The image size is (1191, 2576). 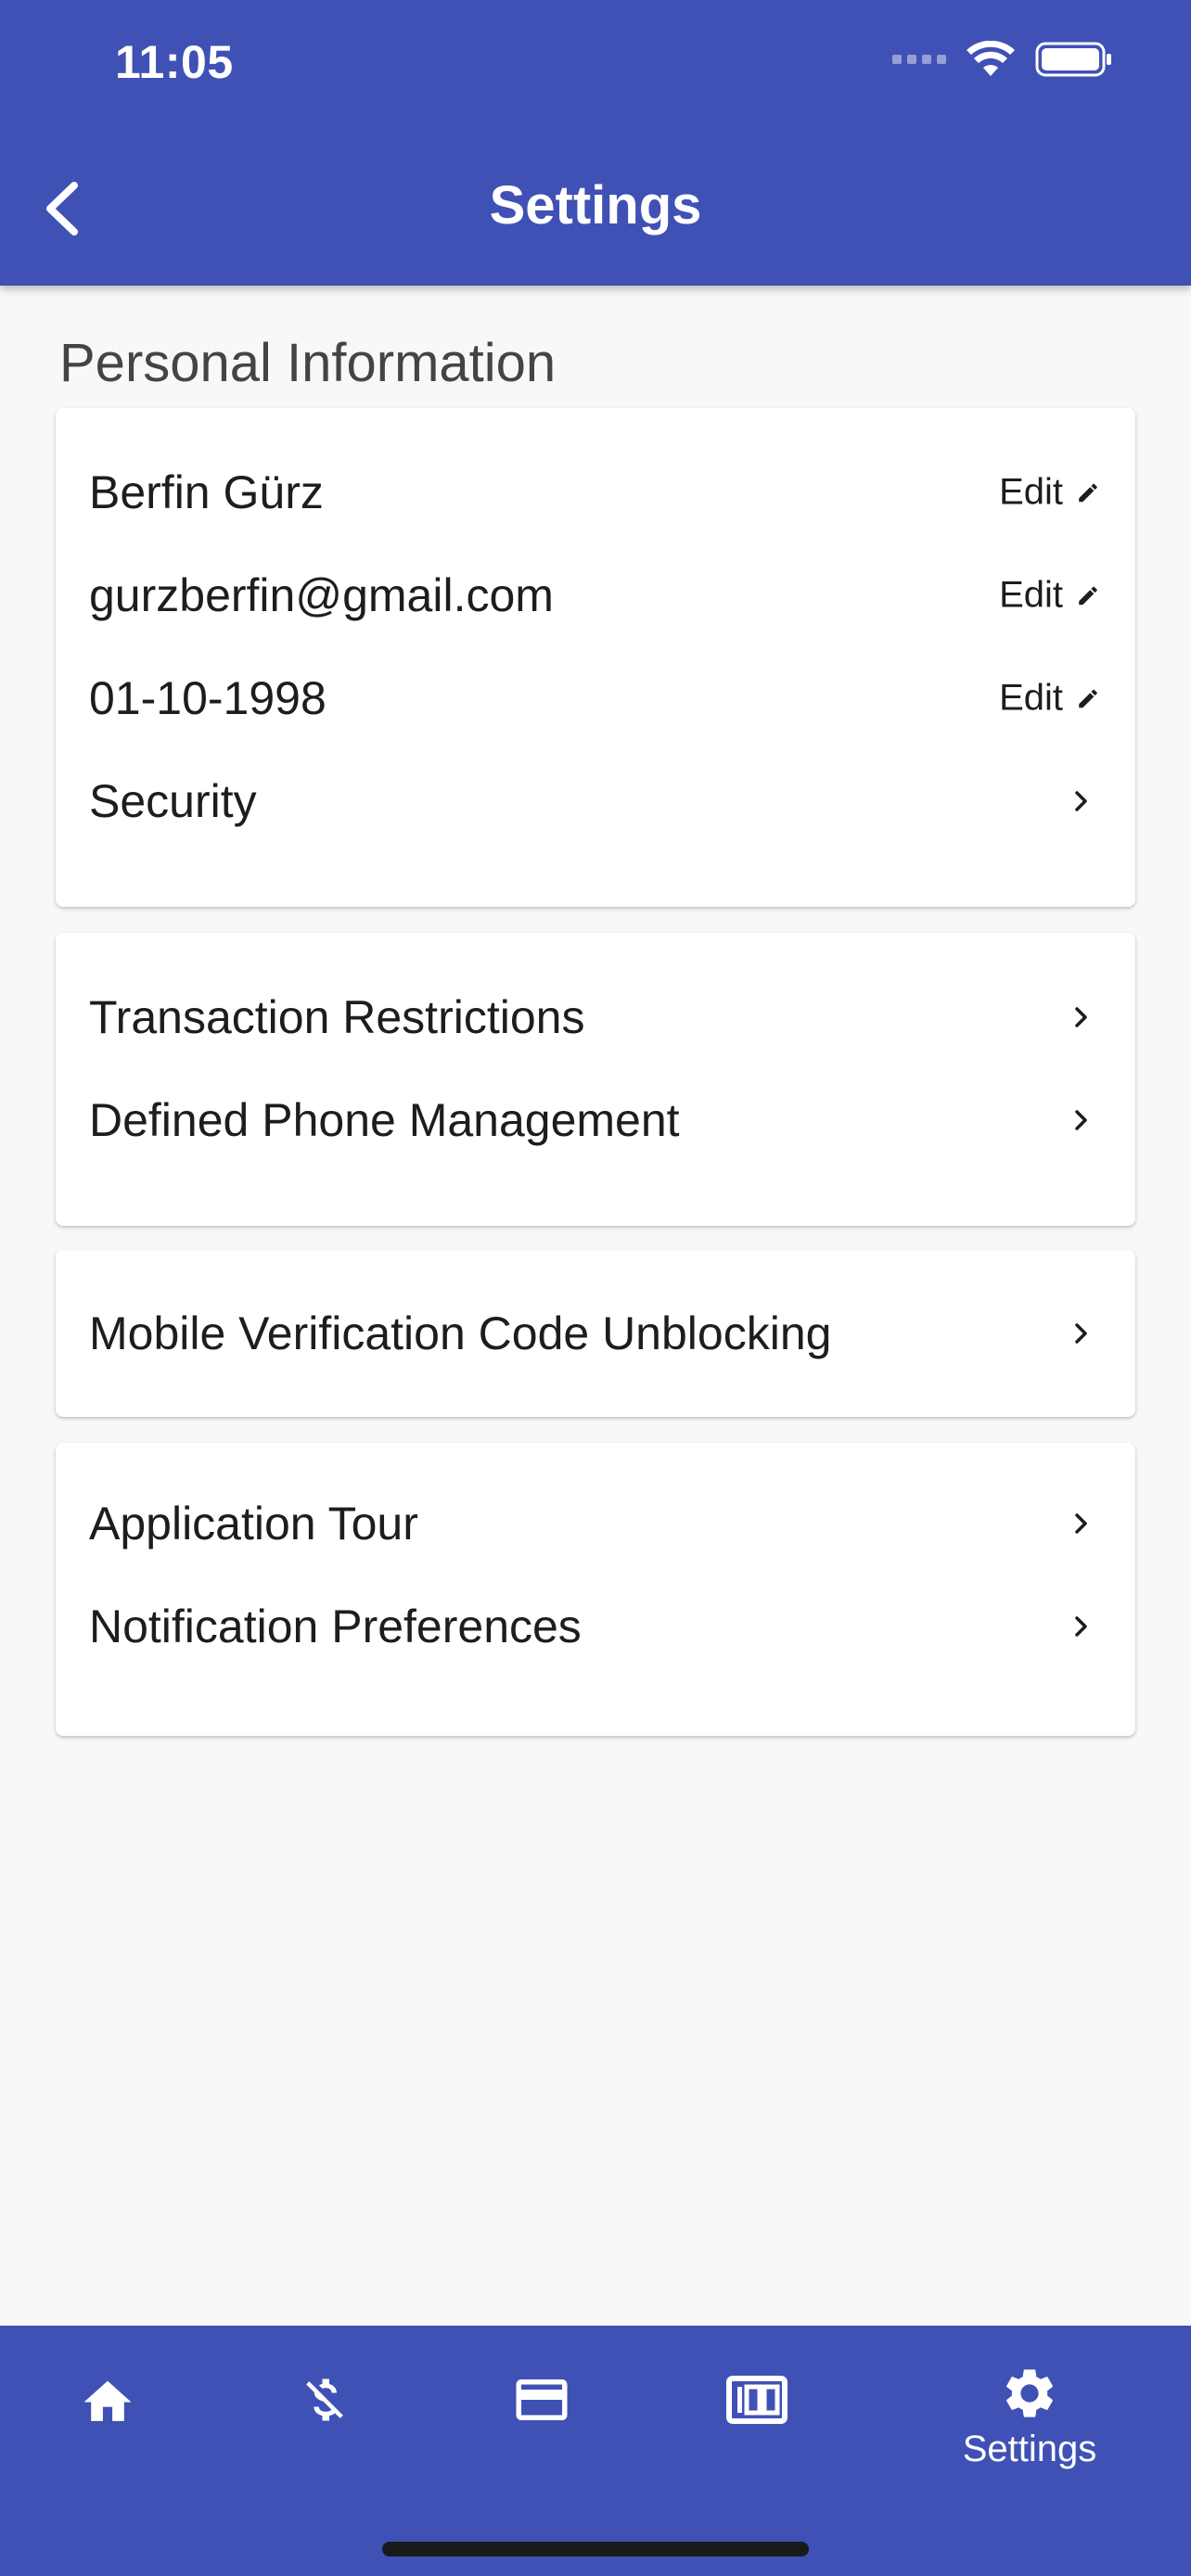 I want to click on birthdate-row: 01-10-1998 Edit, so click(x=595, y=698).